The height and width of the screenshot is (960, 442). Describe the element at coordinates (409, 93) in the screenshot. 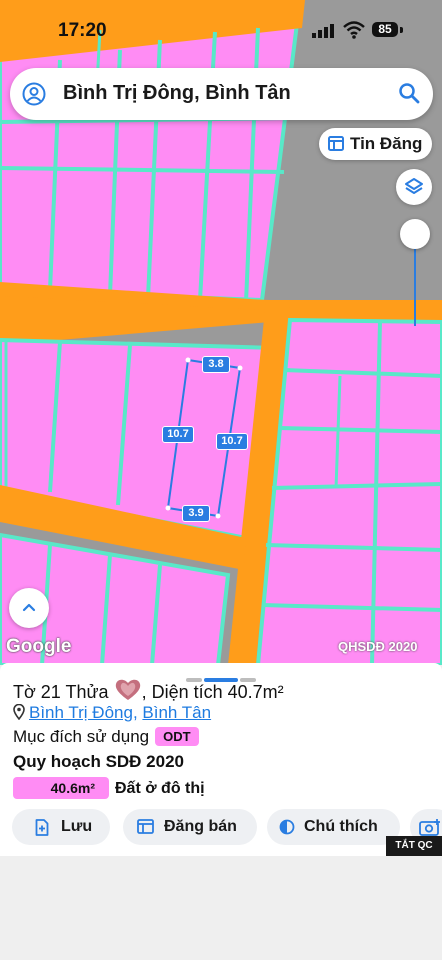

I see `search-icon` at that location.